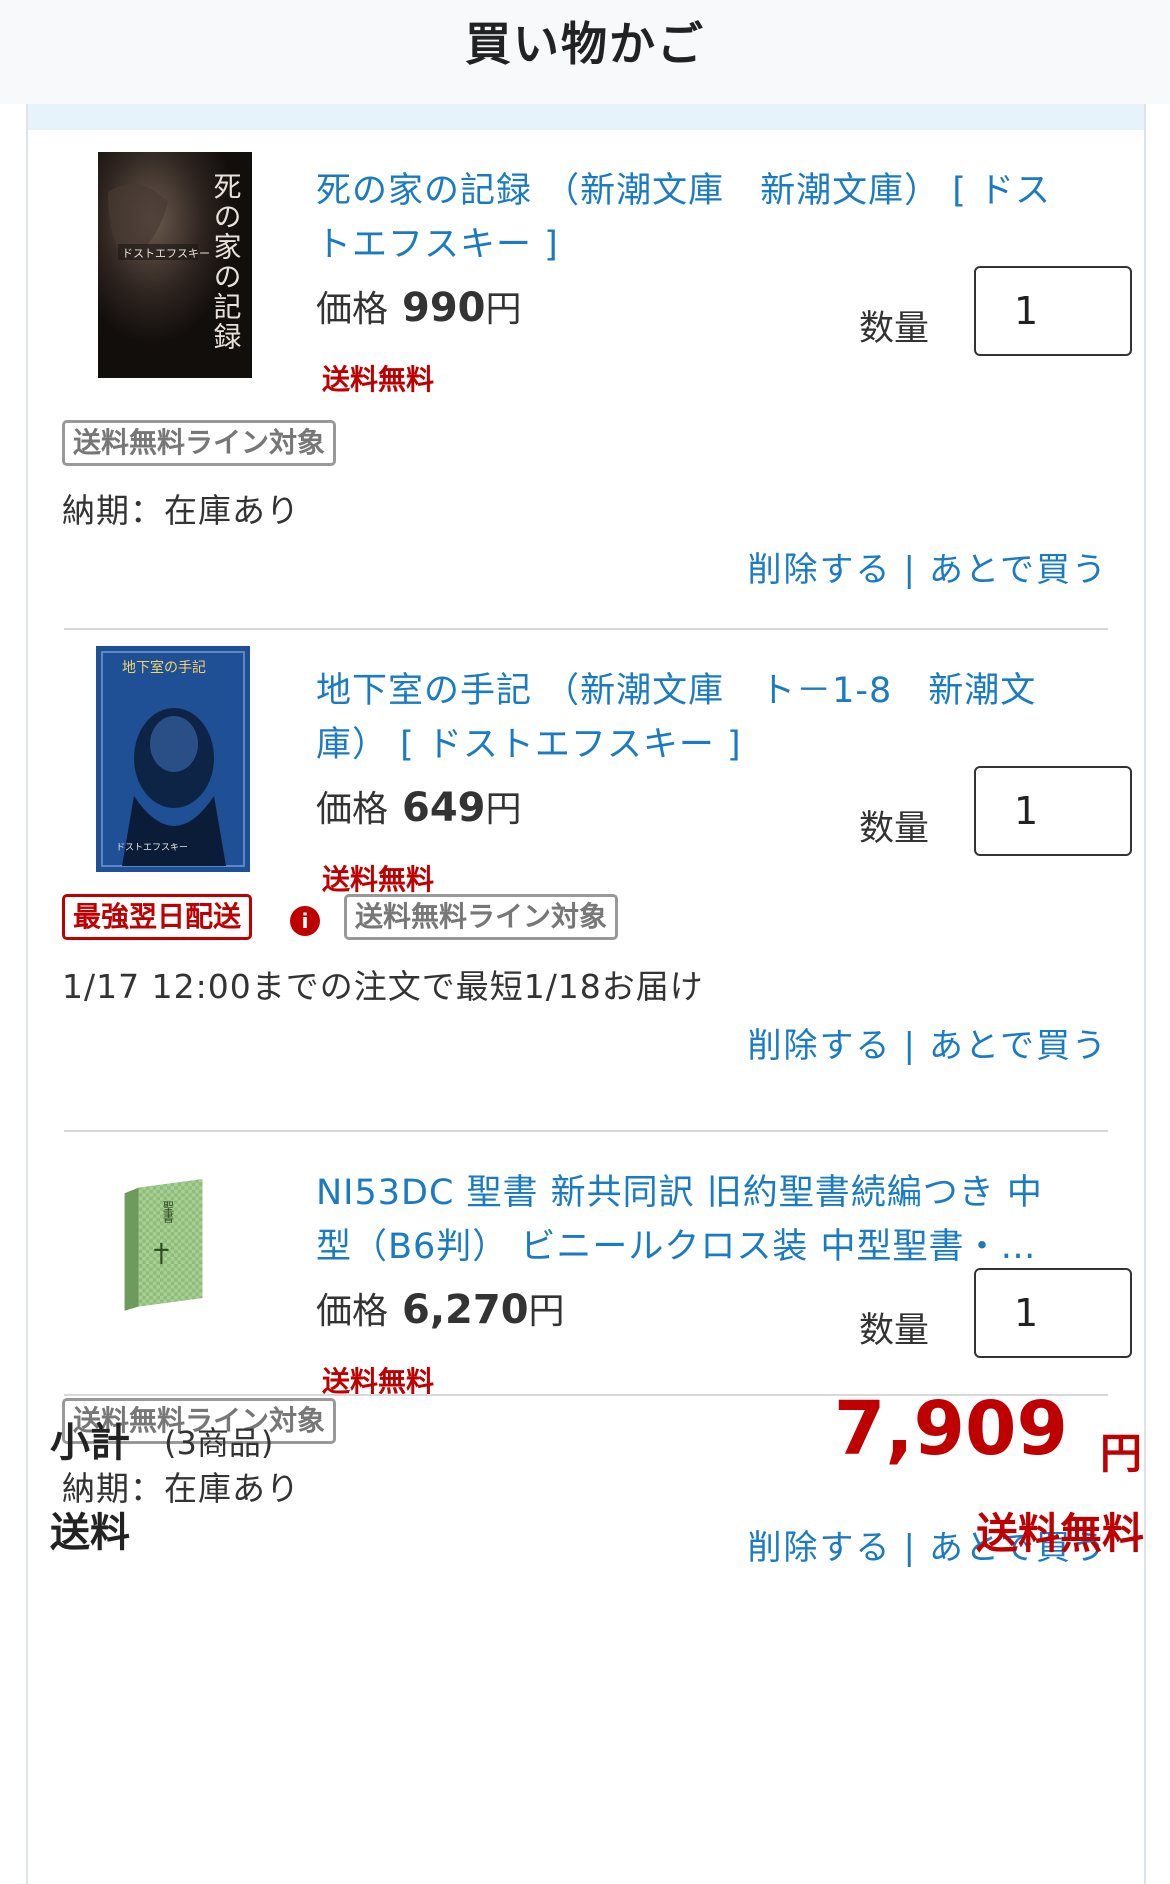  I want to click on cover-title-text: 死の家の記録, so click(226, 262).